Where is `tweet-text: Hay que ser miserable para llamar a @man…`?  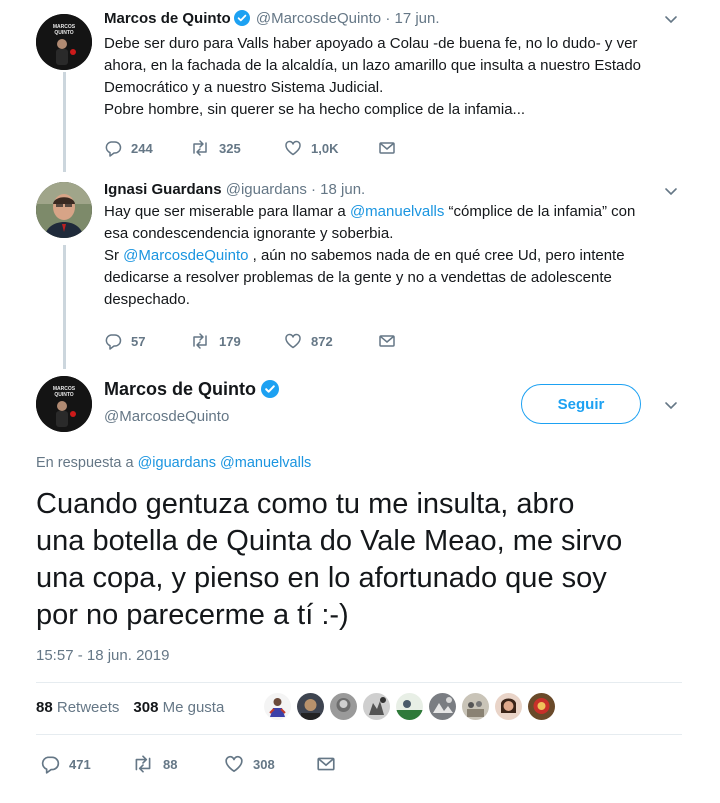
tweet-text: Hay que ser miserable para llamar a @man… is located at coordinates (398, 256).